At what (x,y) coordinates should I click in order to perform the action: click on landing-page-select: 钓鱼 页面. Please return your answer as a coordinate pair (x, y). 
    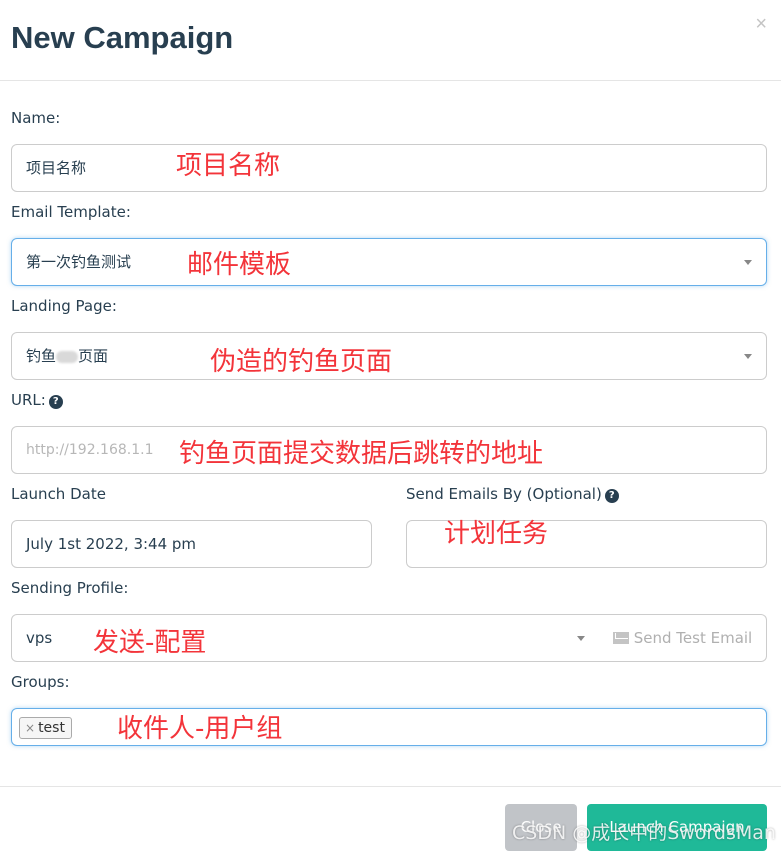
    Looking at the image, I should click on (389, 356).